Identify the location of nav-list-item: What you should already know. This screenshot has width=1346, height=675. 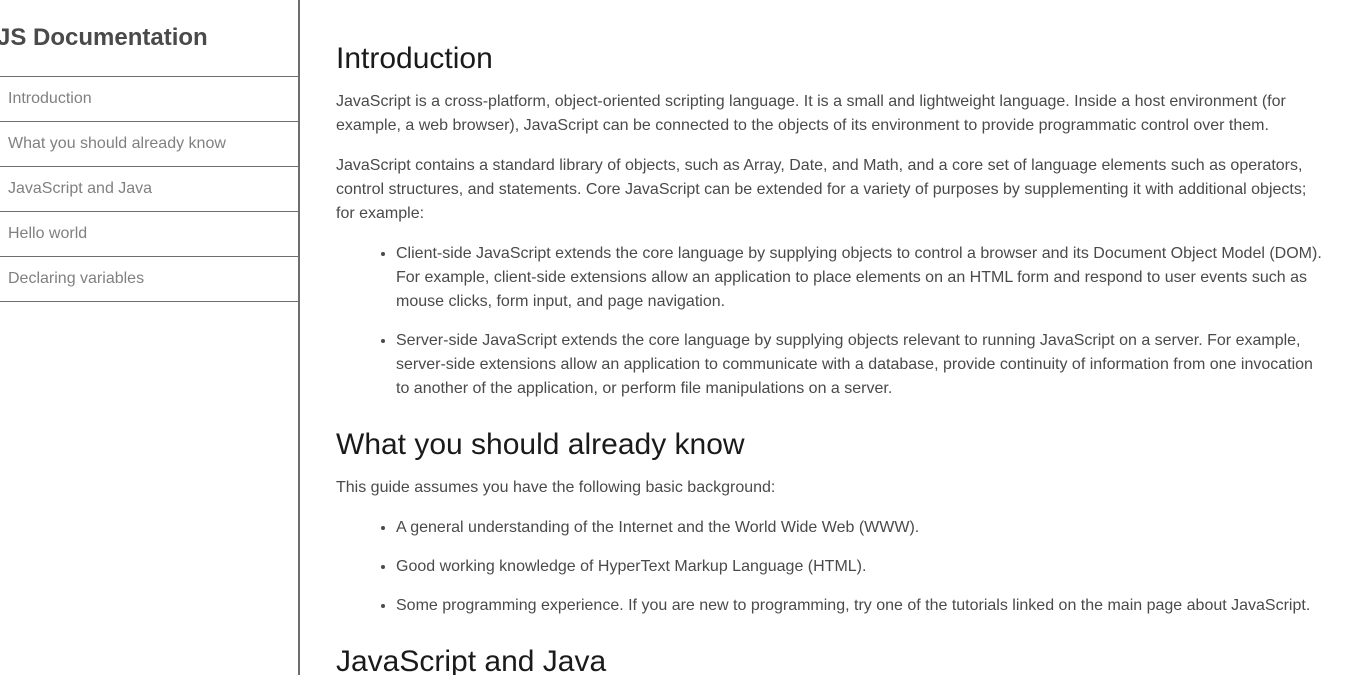
(149, 143).